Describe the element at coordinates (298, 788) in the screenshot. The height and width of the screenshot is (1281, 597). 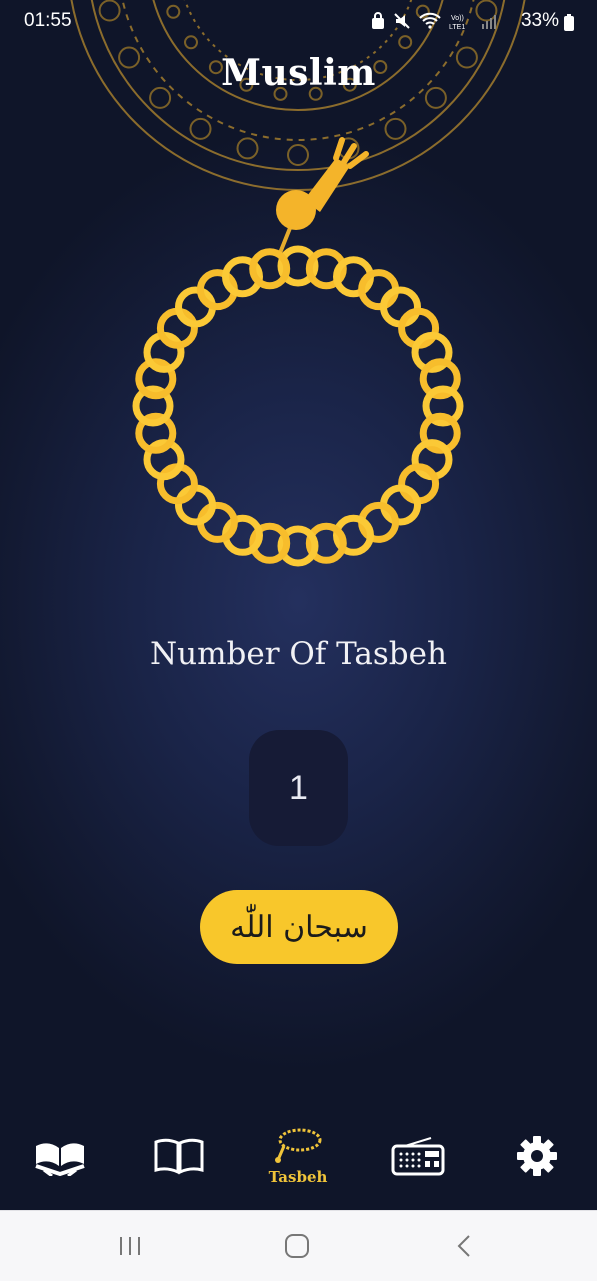
I see `tasbeh-counter: 1` at that location.